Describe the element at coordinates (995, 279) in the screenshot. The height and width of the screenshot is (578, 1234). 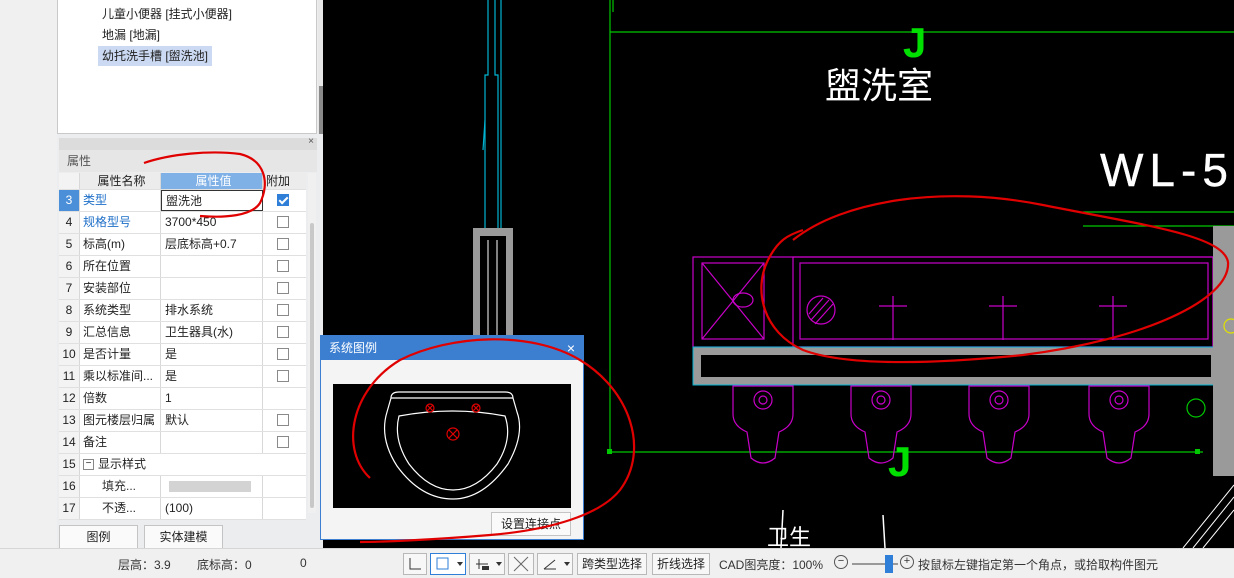
I see `red-annotation` at that location.